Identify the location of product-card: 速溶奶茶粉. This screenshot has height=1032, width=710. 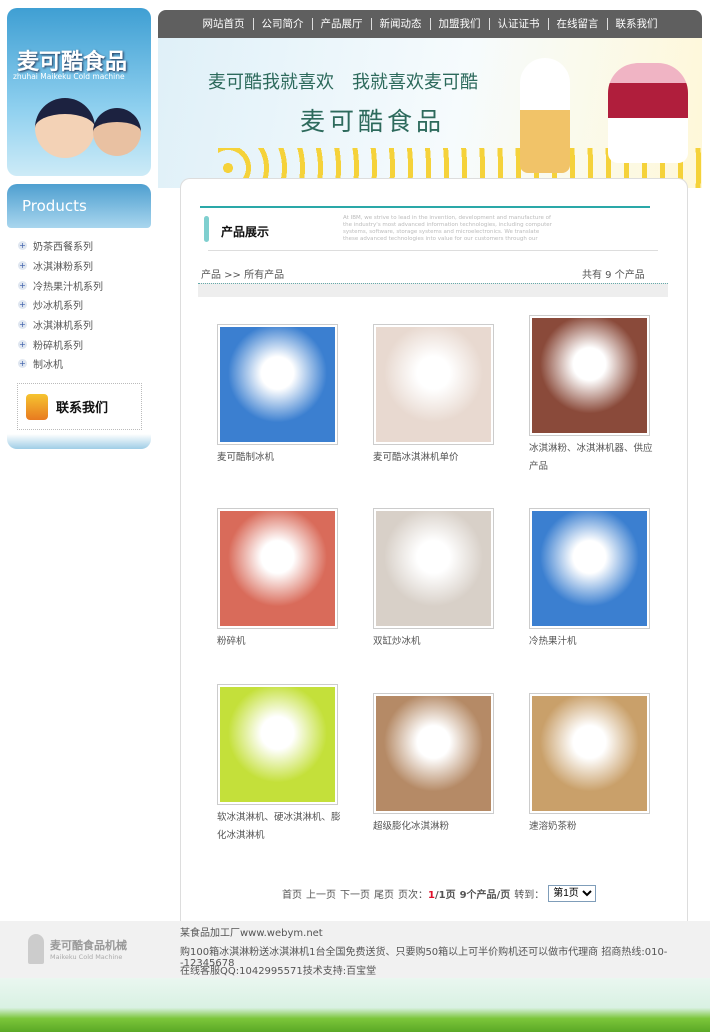
(599, 764).